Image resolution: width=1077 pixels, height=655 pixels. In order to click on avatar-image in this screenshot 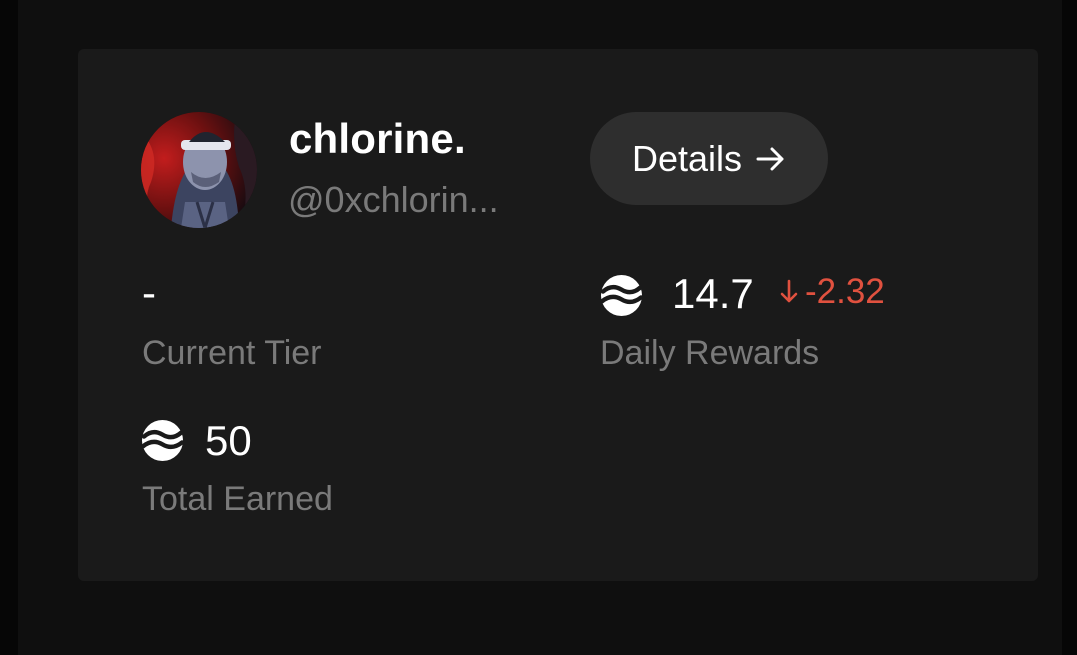, I will do `click(199, 170)`.